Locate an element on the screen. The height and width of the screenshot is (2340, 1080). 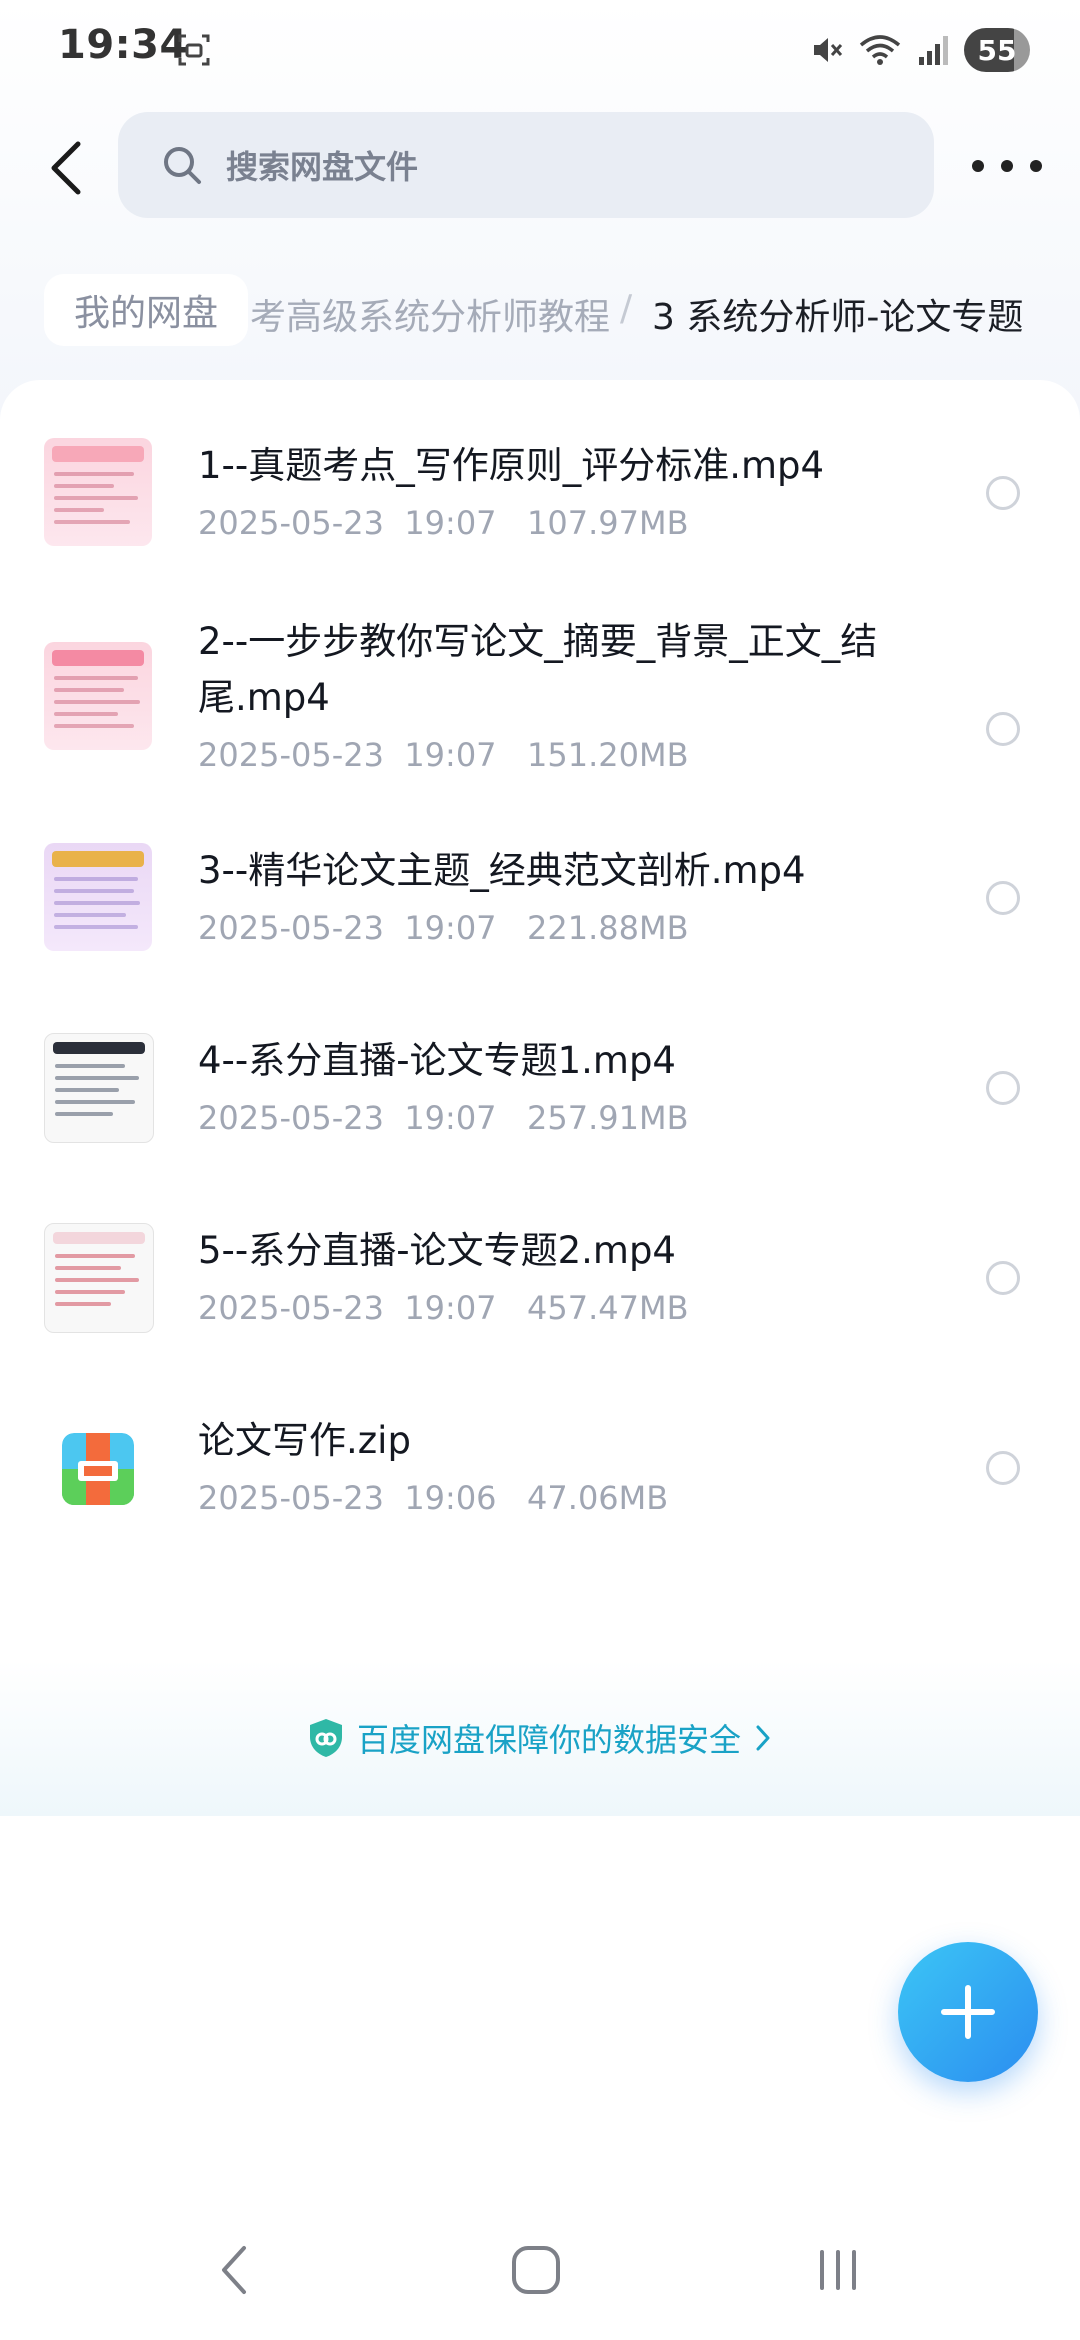
status-icons: 55 is located at coordinates (920, 50).